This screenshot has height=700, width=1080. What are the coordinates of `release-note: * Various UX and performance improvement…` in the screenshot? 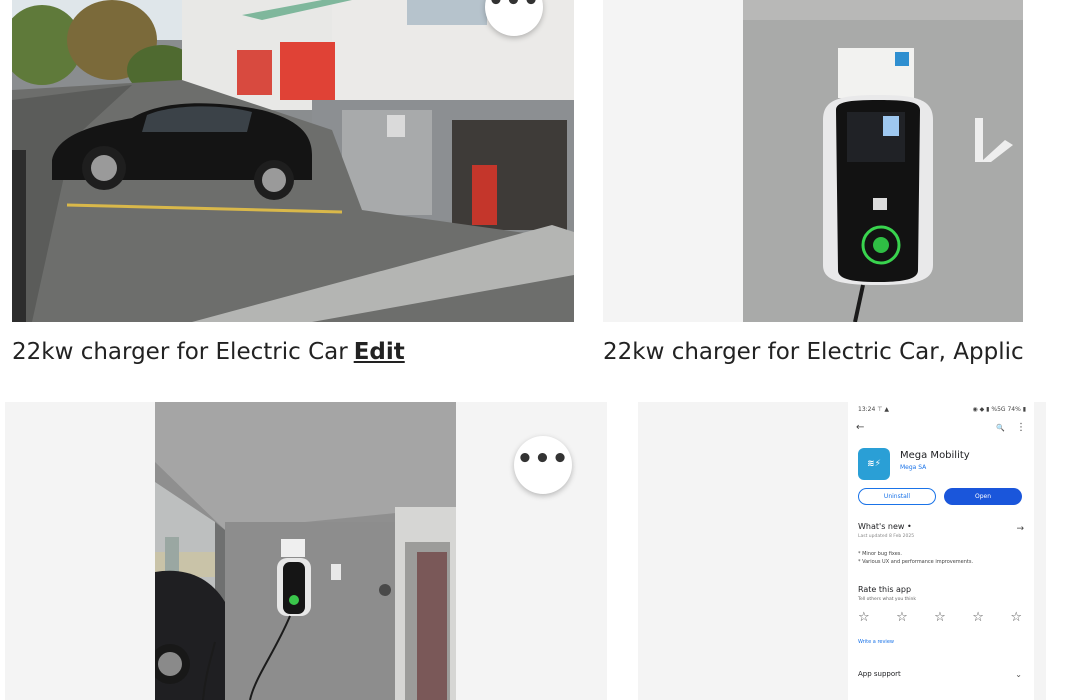 It's located at (916, 562).